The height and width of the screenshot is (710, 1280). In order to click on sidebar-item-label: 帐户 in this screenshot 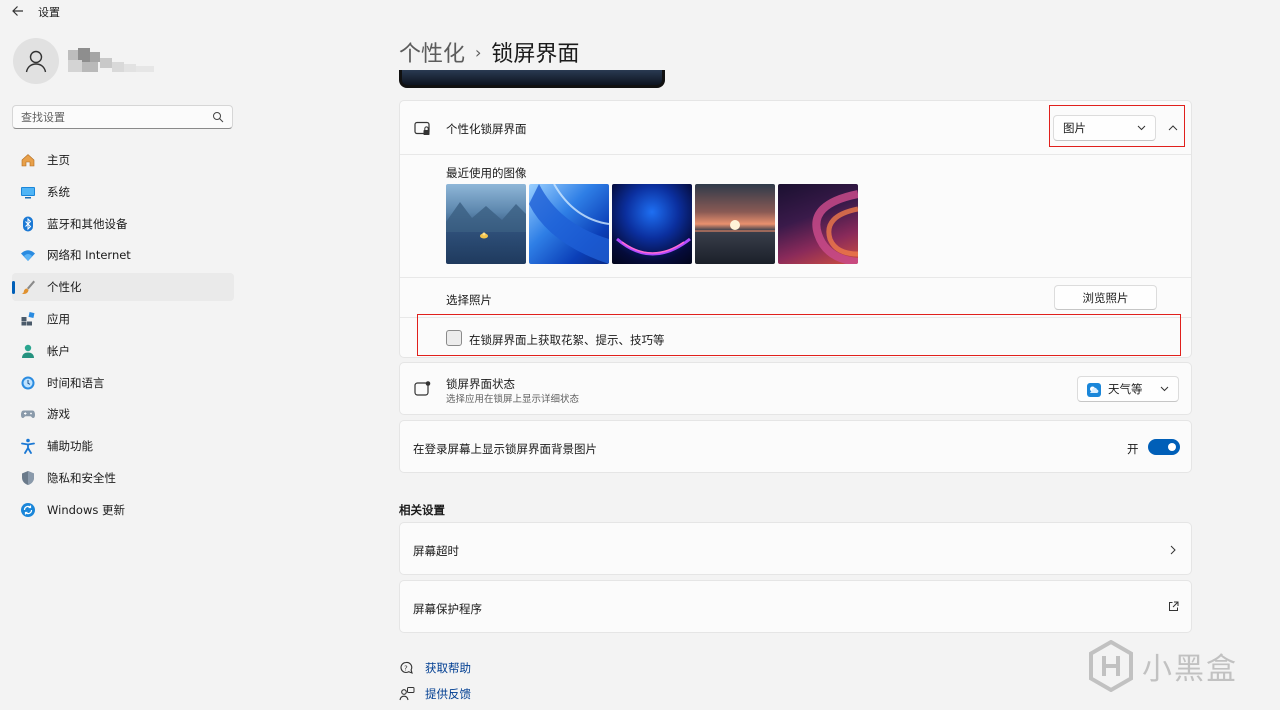, I will do `click(58, 350)`.